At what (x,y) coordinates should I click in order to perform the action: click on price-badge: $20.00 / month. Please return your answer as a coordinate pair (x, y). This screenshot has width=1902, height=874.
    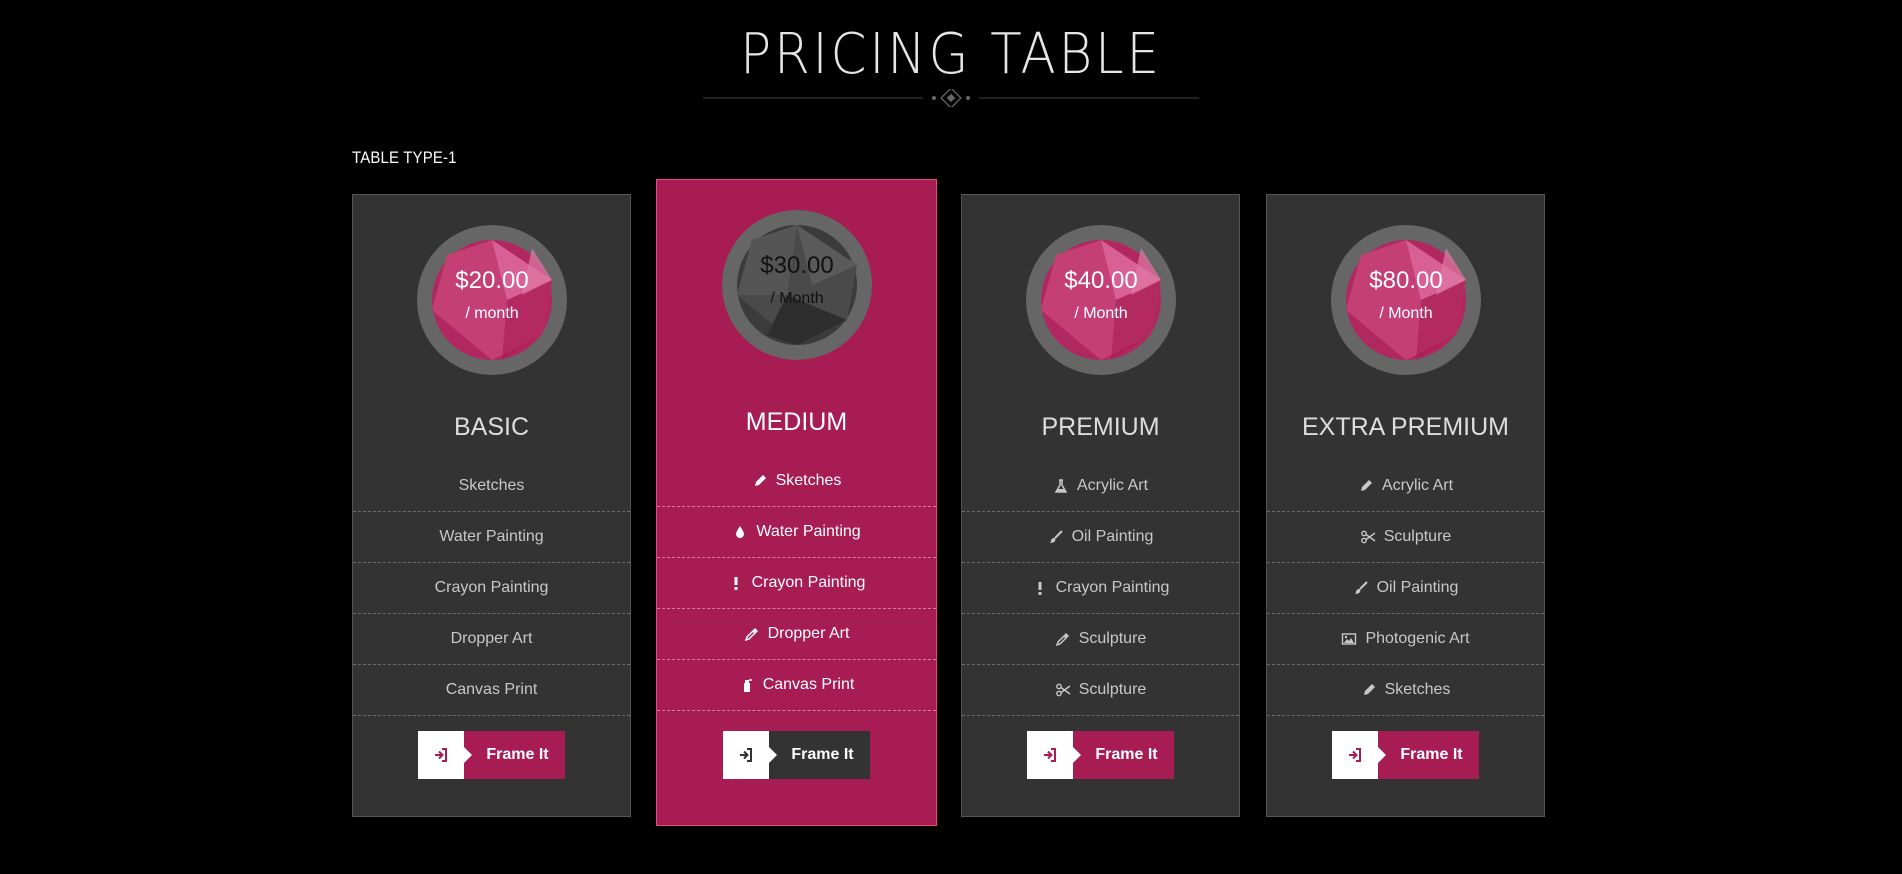
    Looking at the image, I should click on (492, 300).